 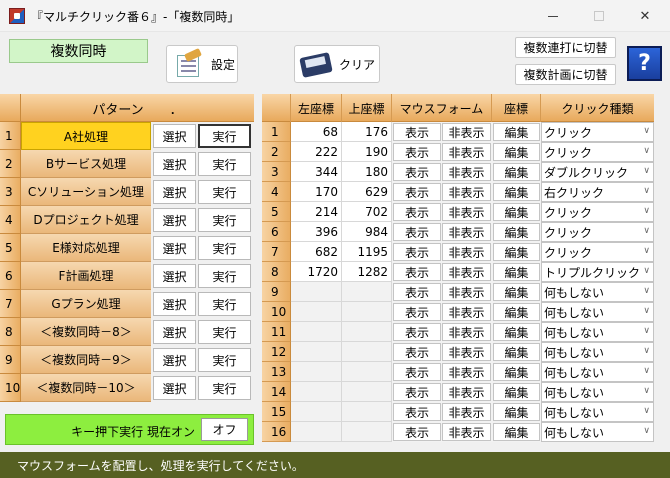 I want to click on x-coordinate-cell: 344, so click(x=316, y=172).